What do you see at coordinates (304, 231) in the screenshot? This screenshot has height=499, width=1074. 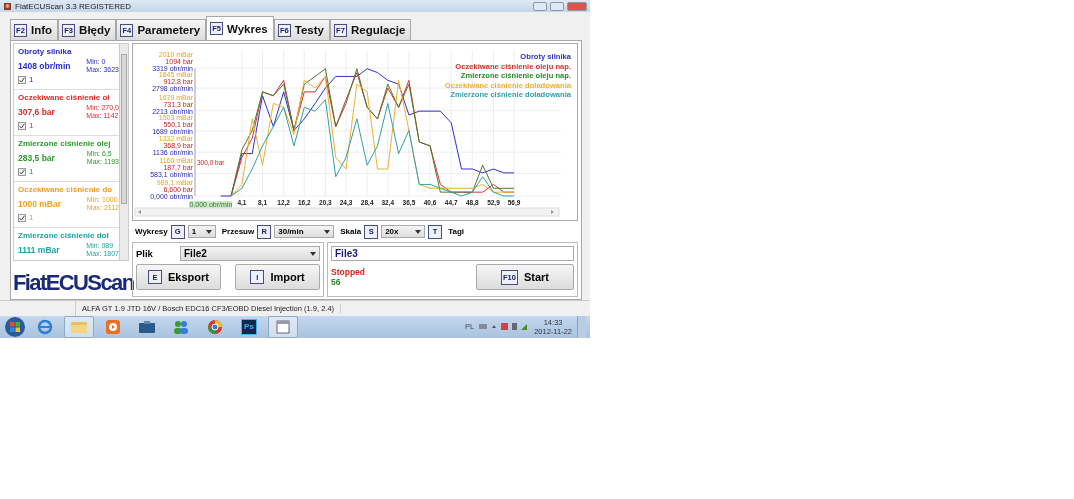 I see `dropdown: 30/min` at bounding box center [304, 231].